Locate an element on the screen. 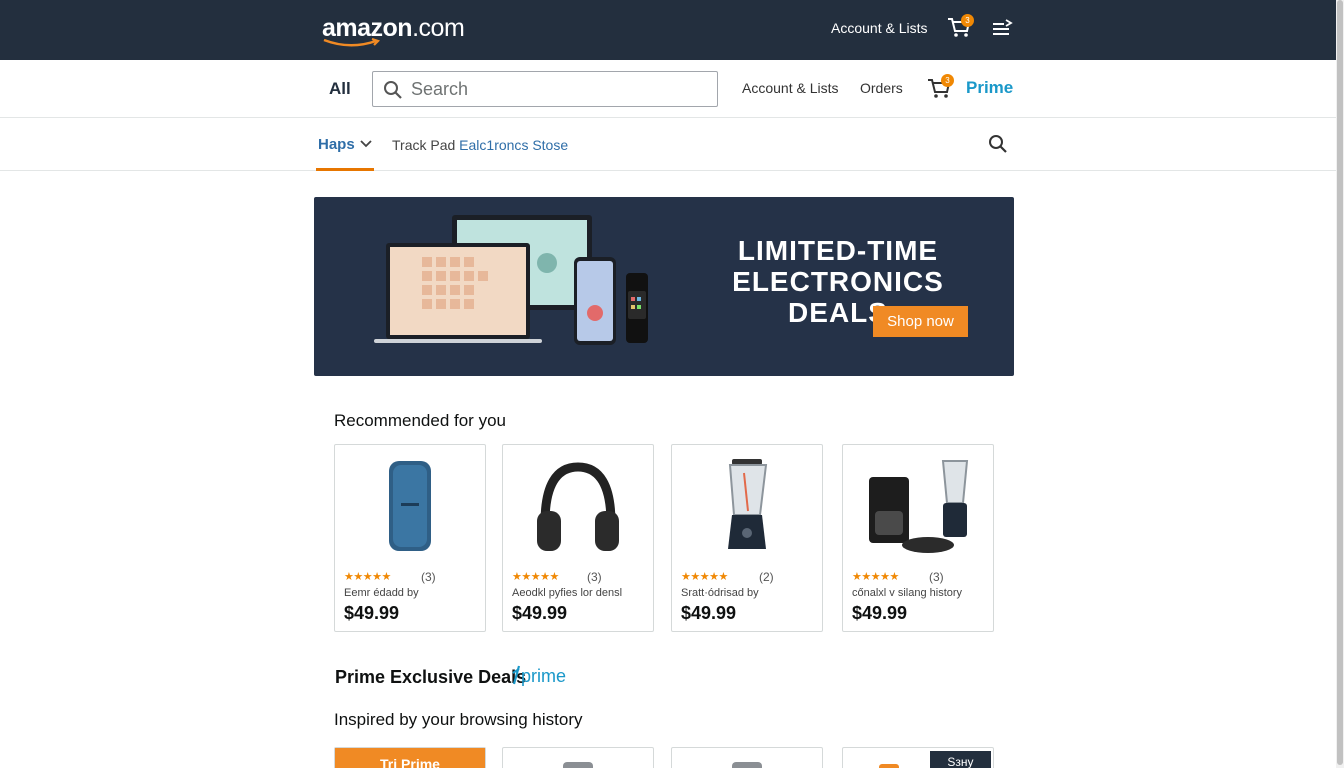  product-card: ★★★★★ (3) Aeodkl pyfies lor densl $49.99 is located at coordinates (578, 538).